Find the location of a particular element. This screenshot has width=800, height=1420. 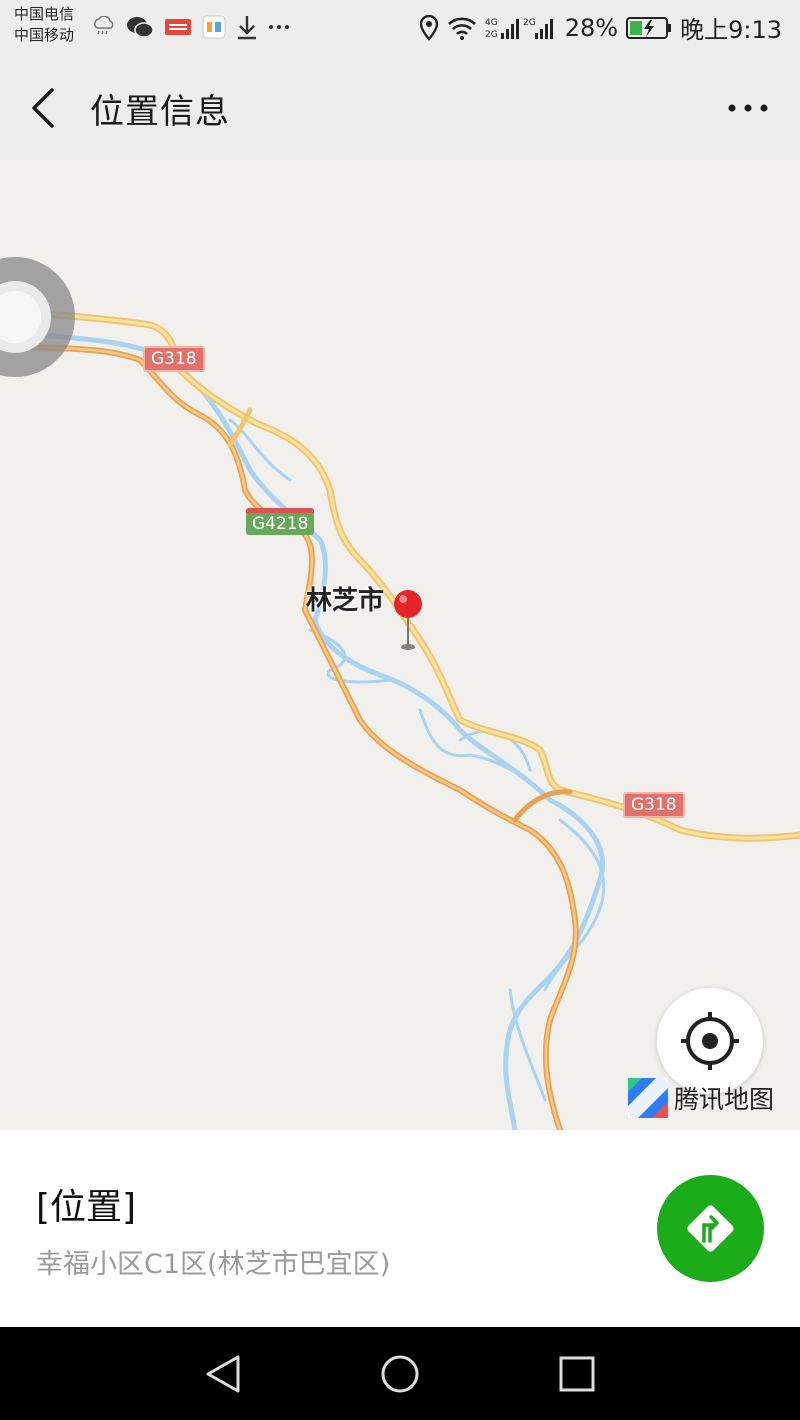

page-title: 位置信息 is located at coordinates (160, 112).